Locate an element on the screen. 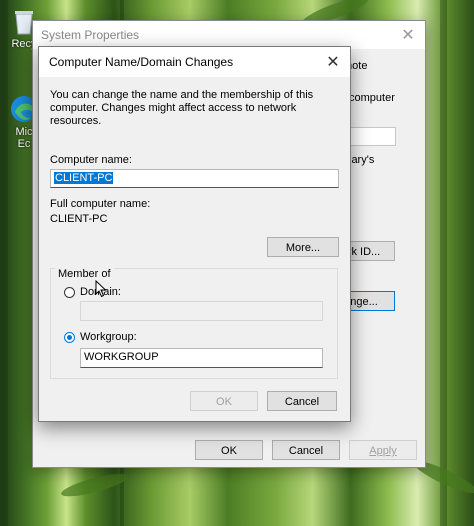 The image size is (474, 526). apply-label: Apply is located at coordinates (383, 451).